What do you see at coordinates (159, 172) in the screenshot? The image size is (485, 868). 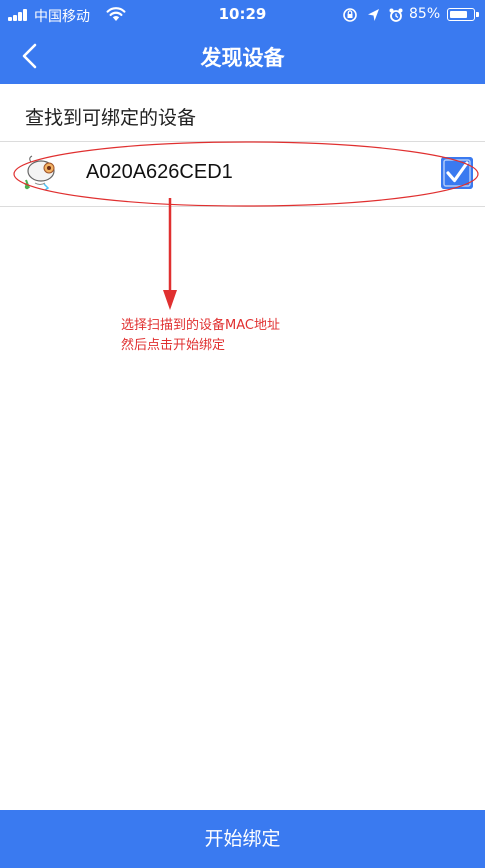 I see `device-mac-address: A020A626CED1` at bounding box center [159, 172].